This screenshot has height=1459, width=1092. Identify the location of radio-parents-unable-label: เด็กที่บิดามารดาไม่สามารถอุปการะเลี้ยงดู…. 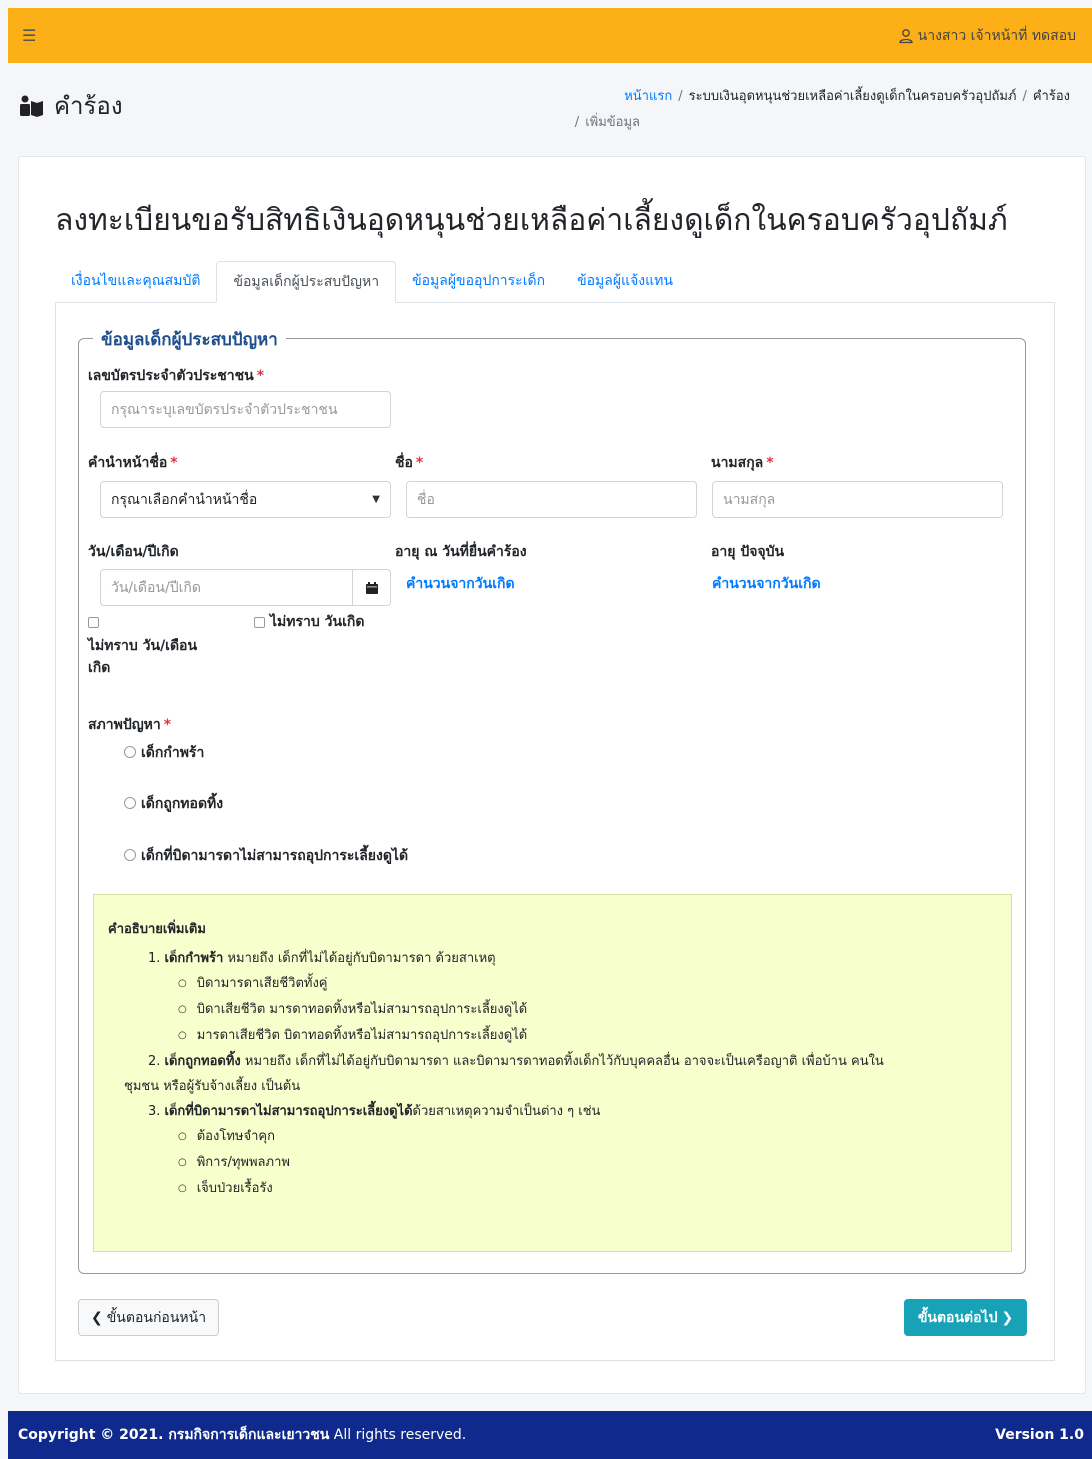
(275, 856).